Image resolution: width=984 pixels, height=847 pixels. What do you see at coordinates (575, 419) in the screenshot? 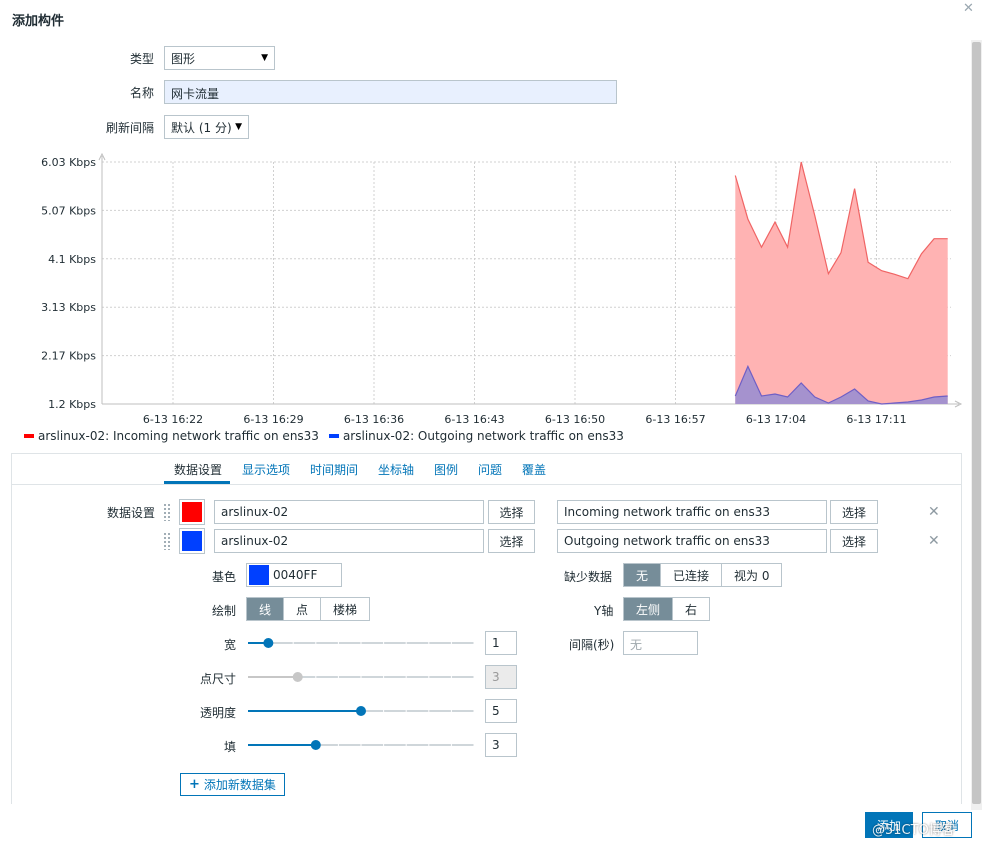
I see `x-tick-label: 6-13 16:50` at bounding box center [575, 419].